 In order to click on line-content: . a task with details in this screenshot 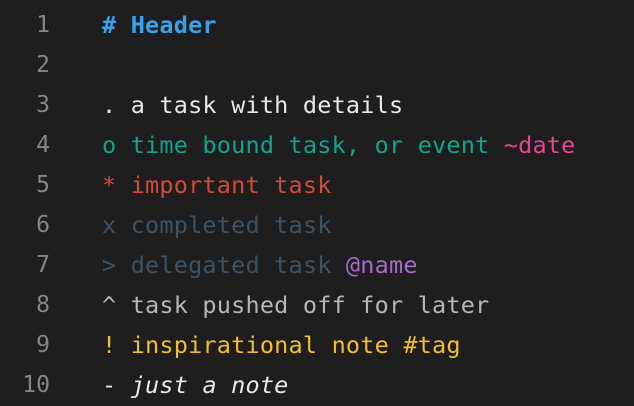, I will do `click(252, 105)`.